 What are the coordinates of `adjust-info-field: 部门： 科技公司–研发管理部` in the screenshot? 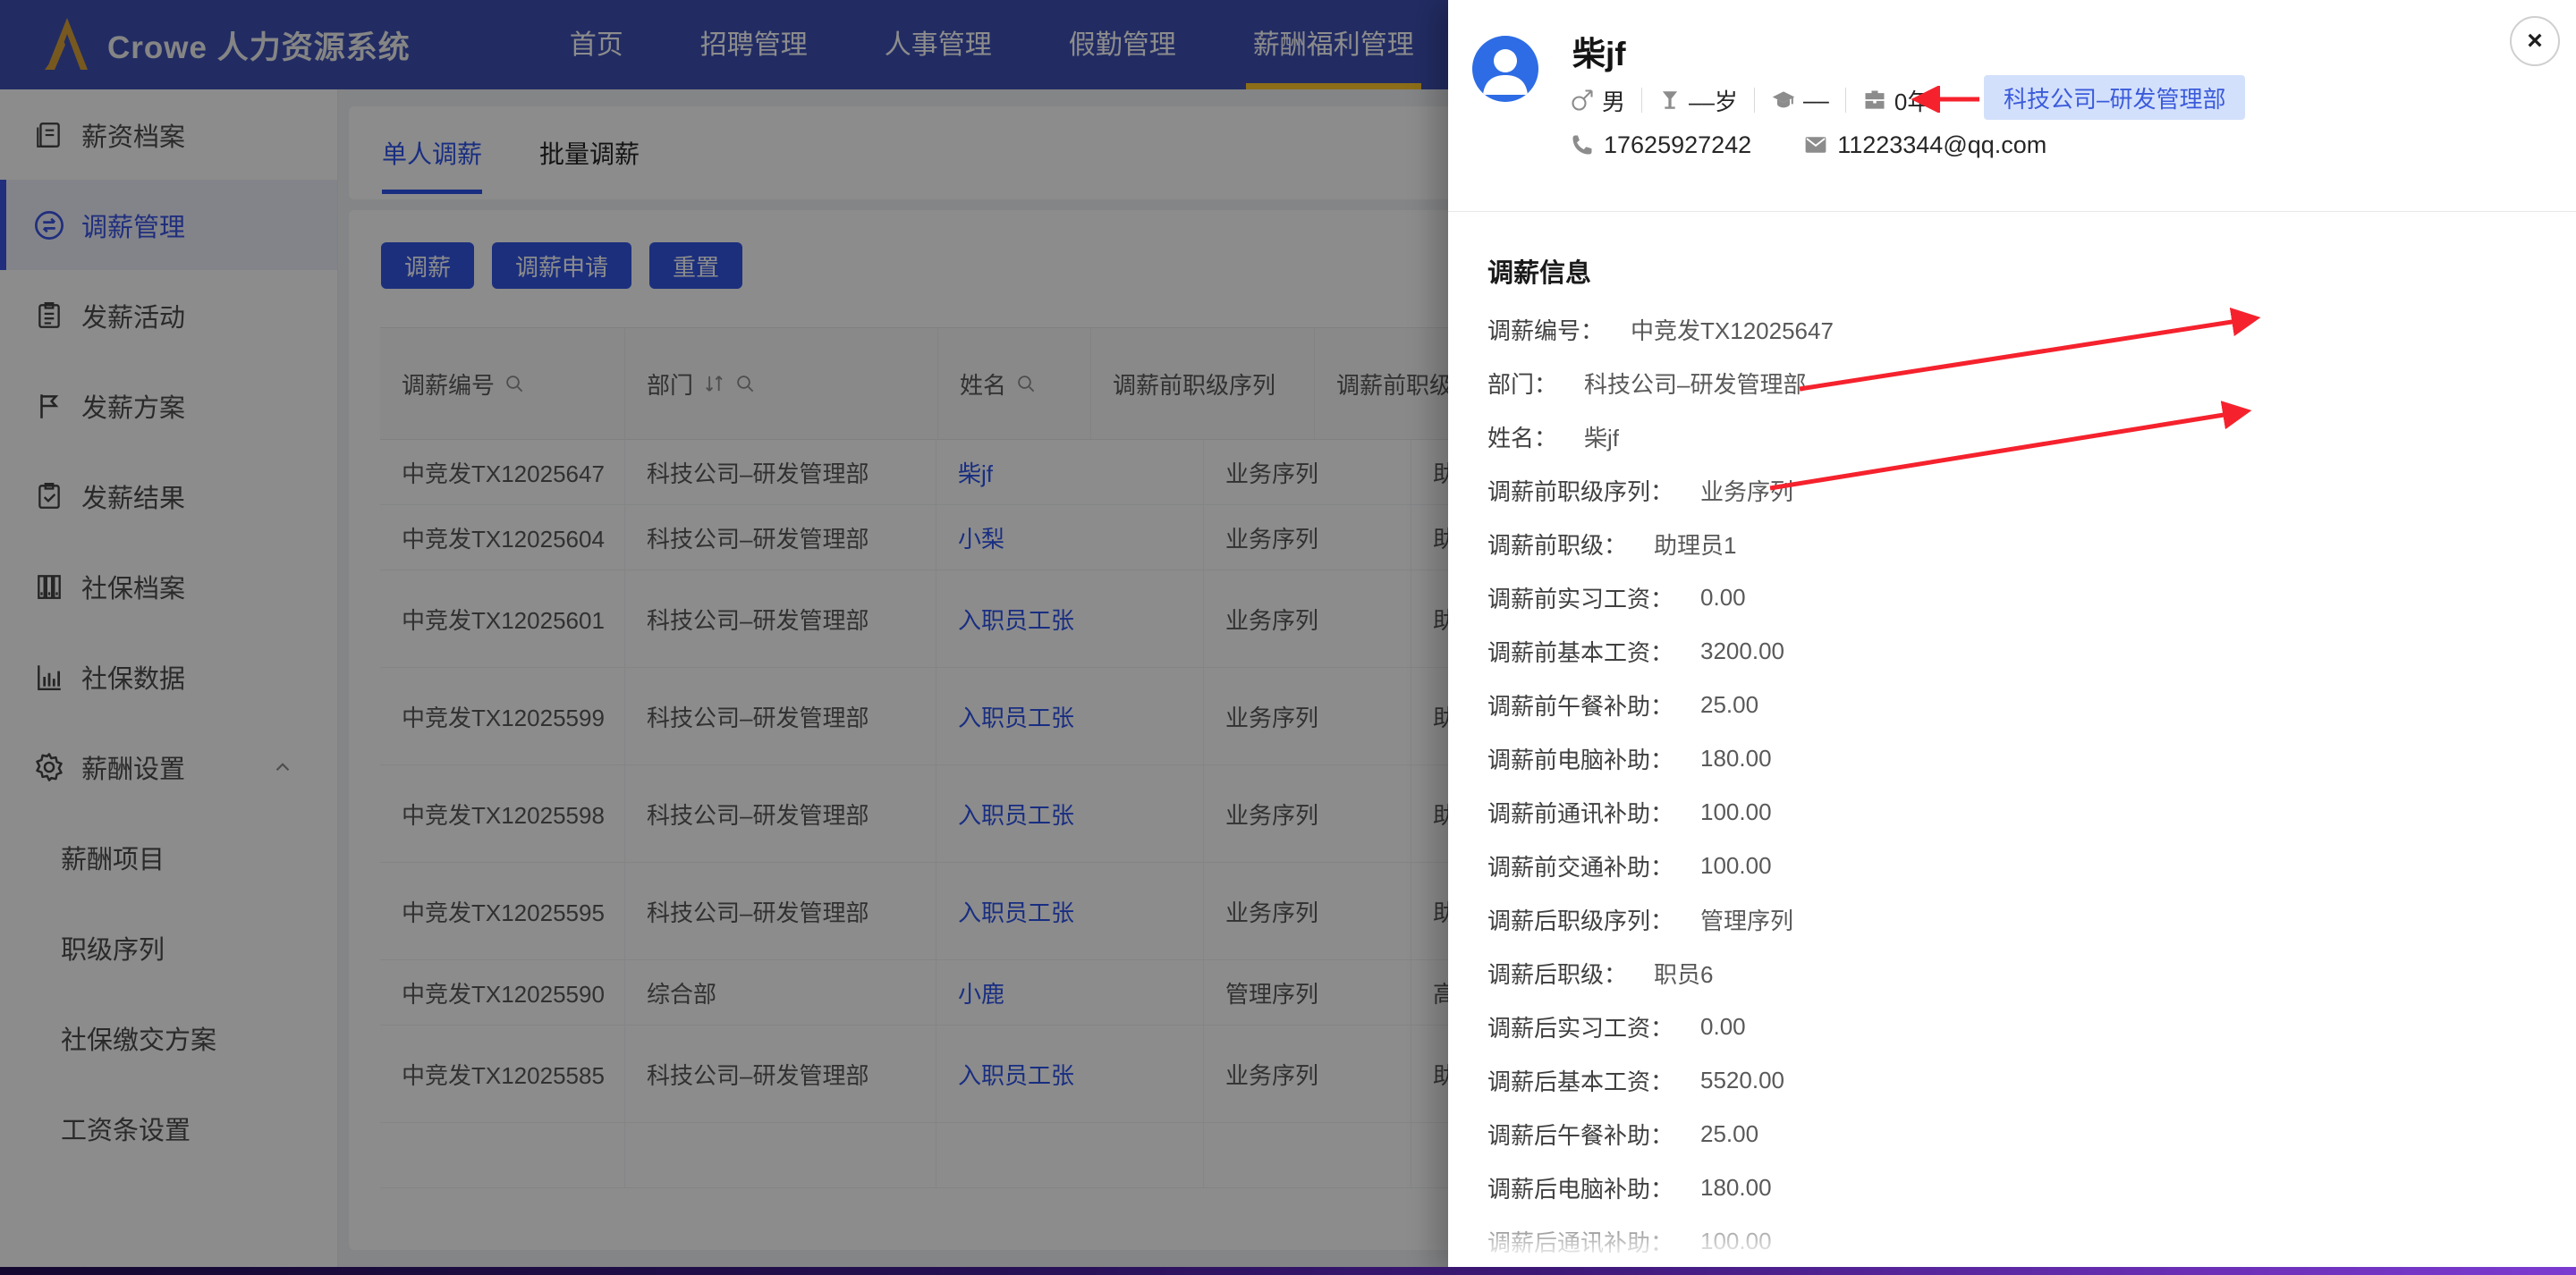 It's located at (2013, 383).